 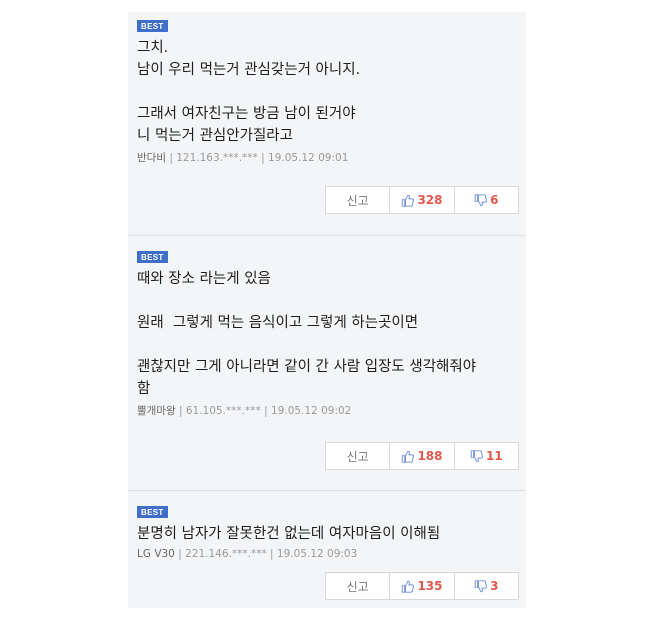 What do you see at coordinates (217, 158) in the screenshot?
I see `author-ip: 121.163.***.***` at bounding box center [217, 158].